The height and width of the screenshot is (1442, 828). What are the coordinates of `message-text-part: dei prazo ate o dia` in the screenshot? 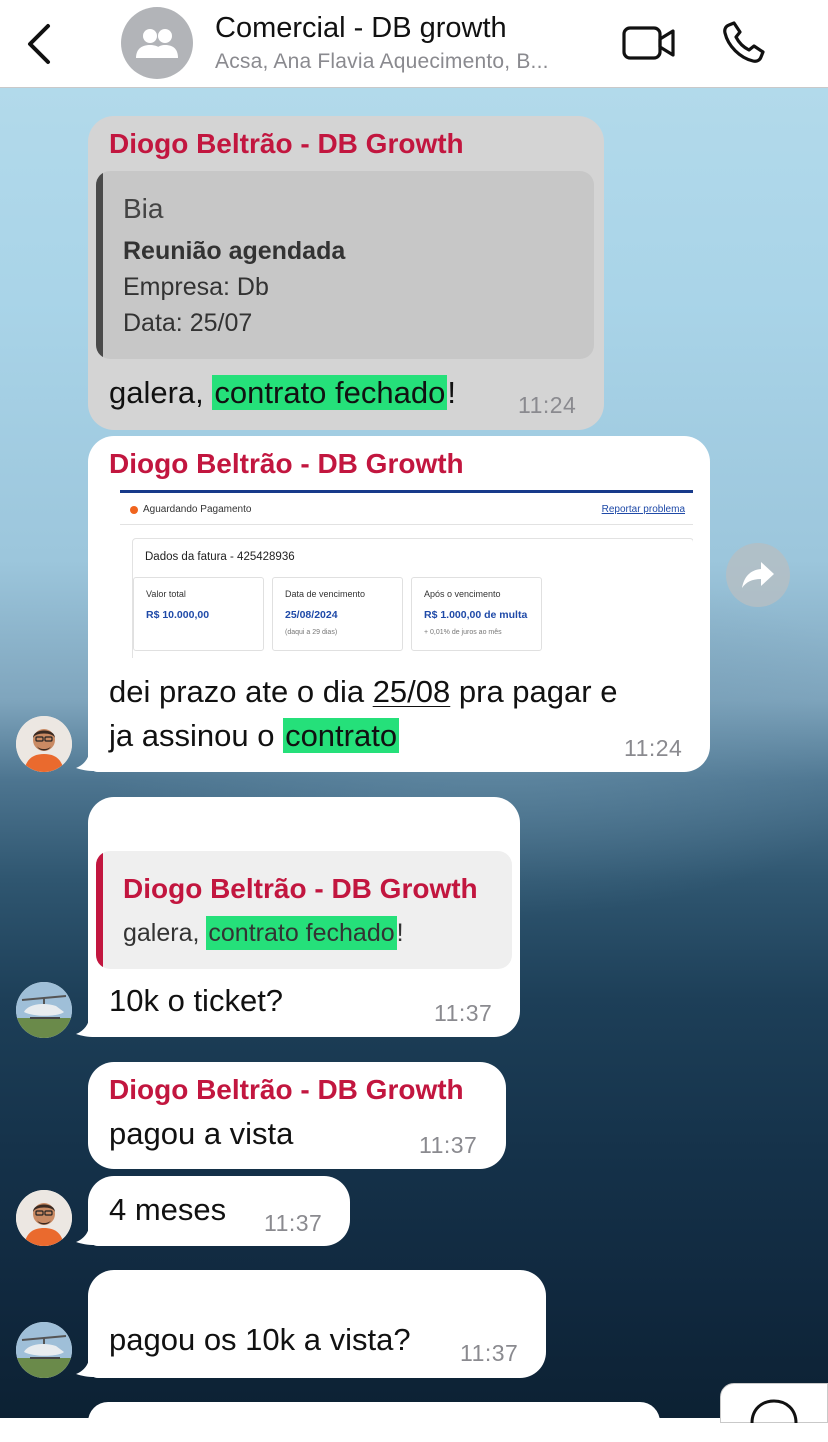 It's located at (241, 691).